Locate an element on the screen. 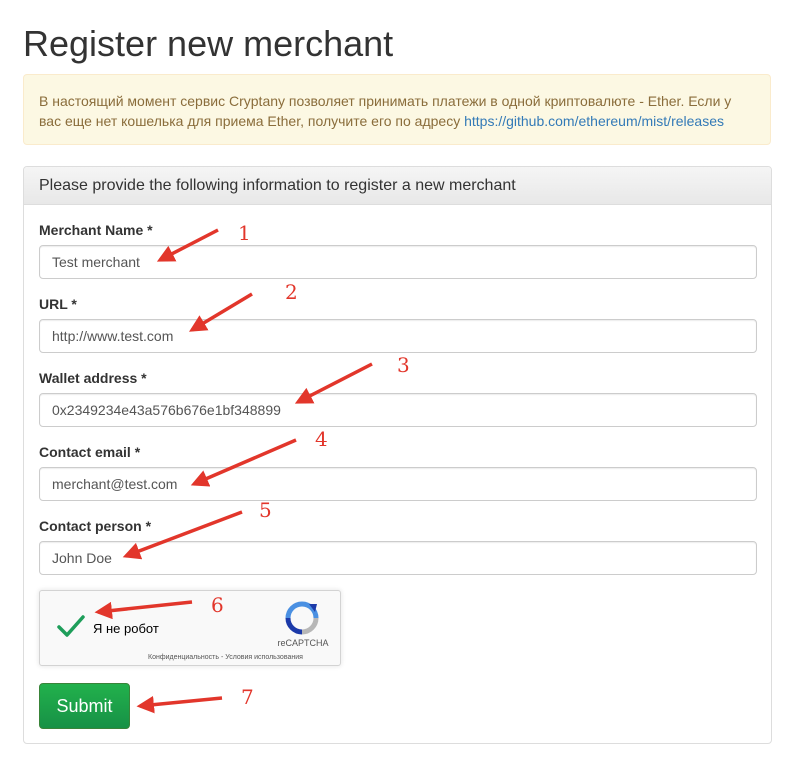 The image size is (786, 758). page-title: Register new merchant is located at coordinates (208, 43).